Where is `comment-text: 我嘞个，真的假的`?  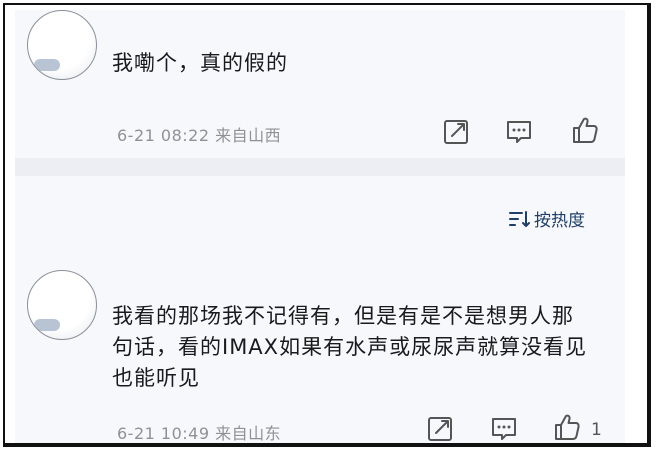
comment-text: 我嘞个，真的假的 is located at coordinates (200, 63).